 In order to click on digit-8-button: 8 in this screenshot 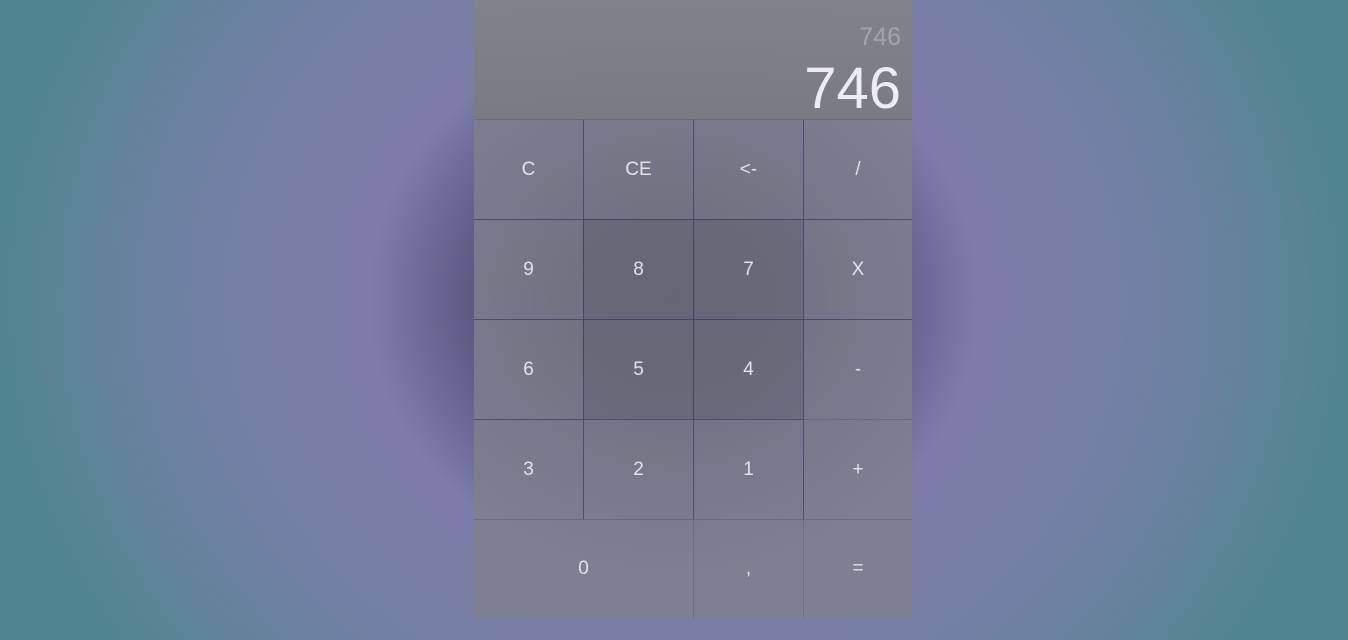, I will do `click(638, 269)`.